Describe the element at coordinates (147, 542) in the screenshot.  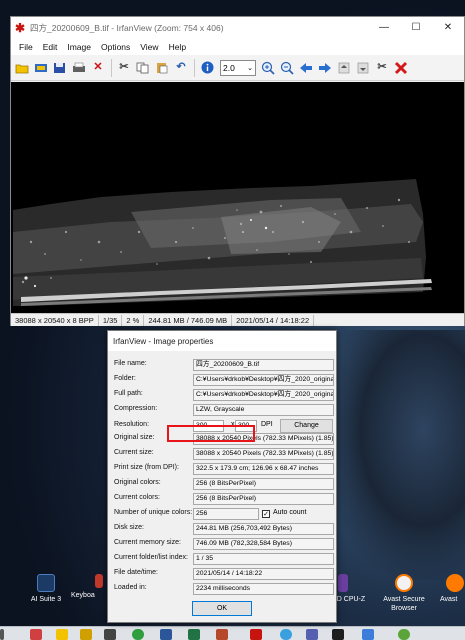
I see `prop-label: Current memory size:` at that location.